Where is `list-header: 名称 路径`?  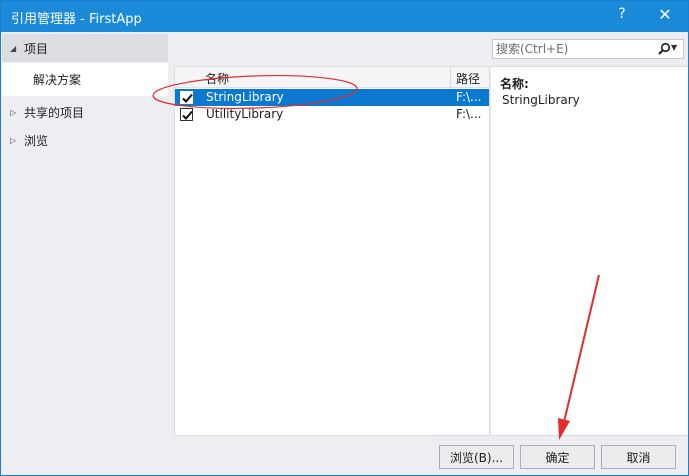 list-header: 名称 路径 is located at coordinates (332, 77).